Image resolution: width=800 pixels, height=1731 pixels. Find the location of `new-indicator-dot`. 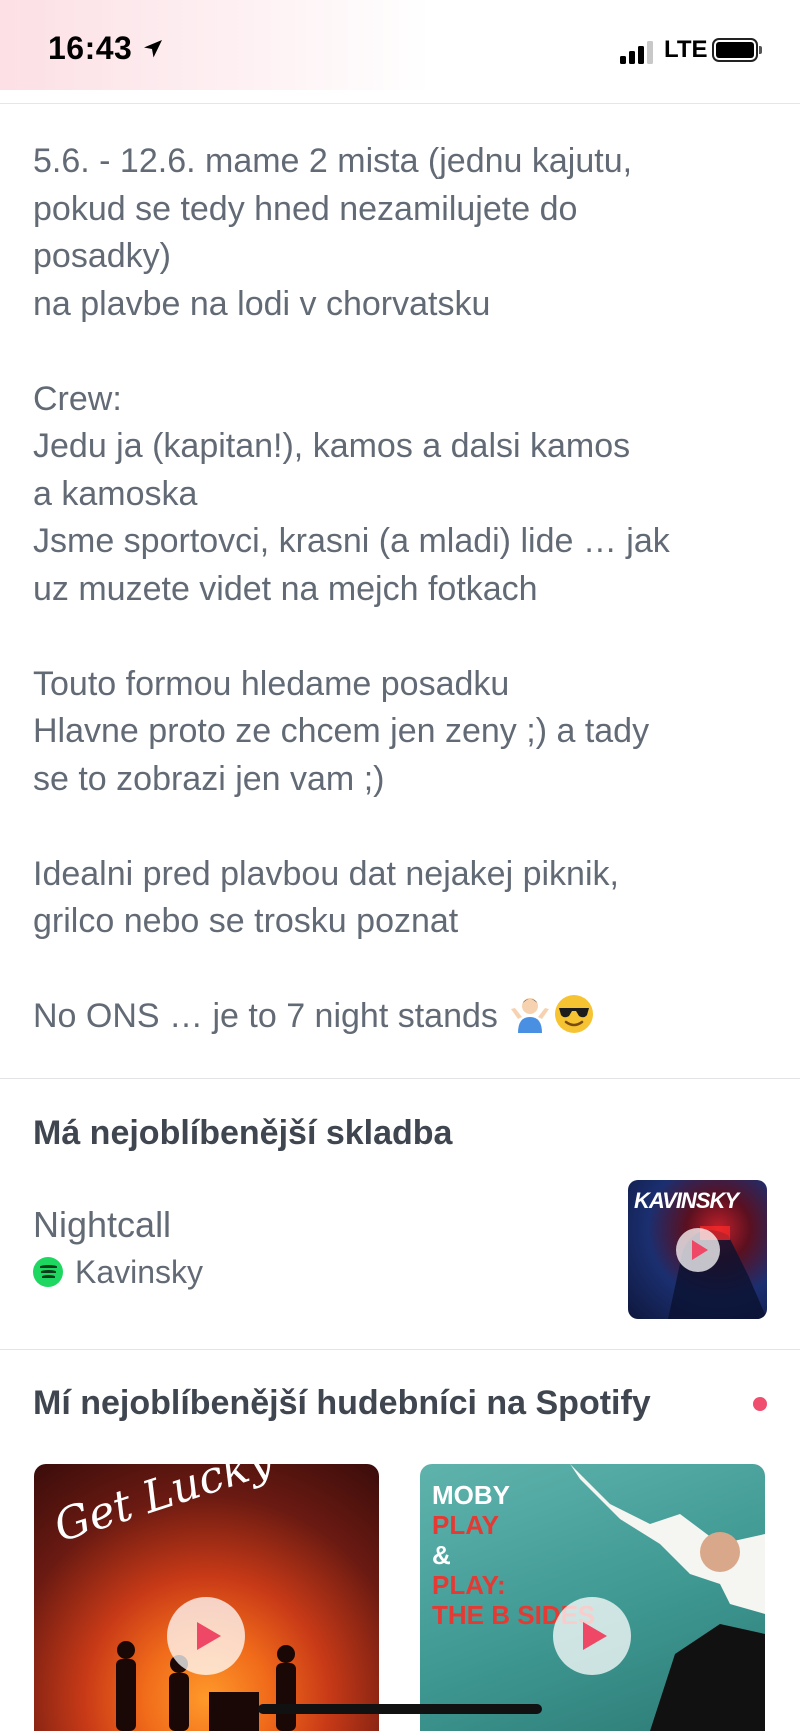

new-indicator-dot is located at coordinates (760, 1404).